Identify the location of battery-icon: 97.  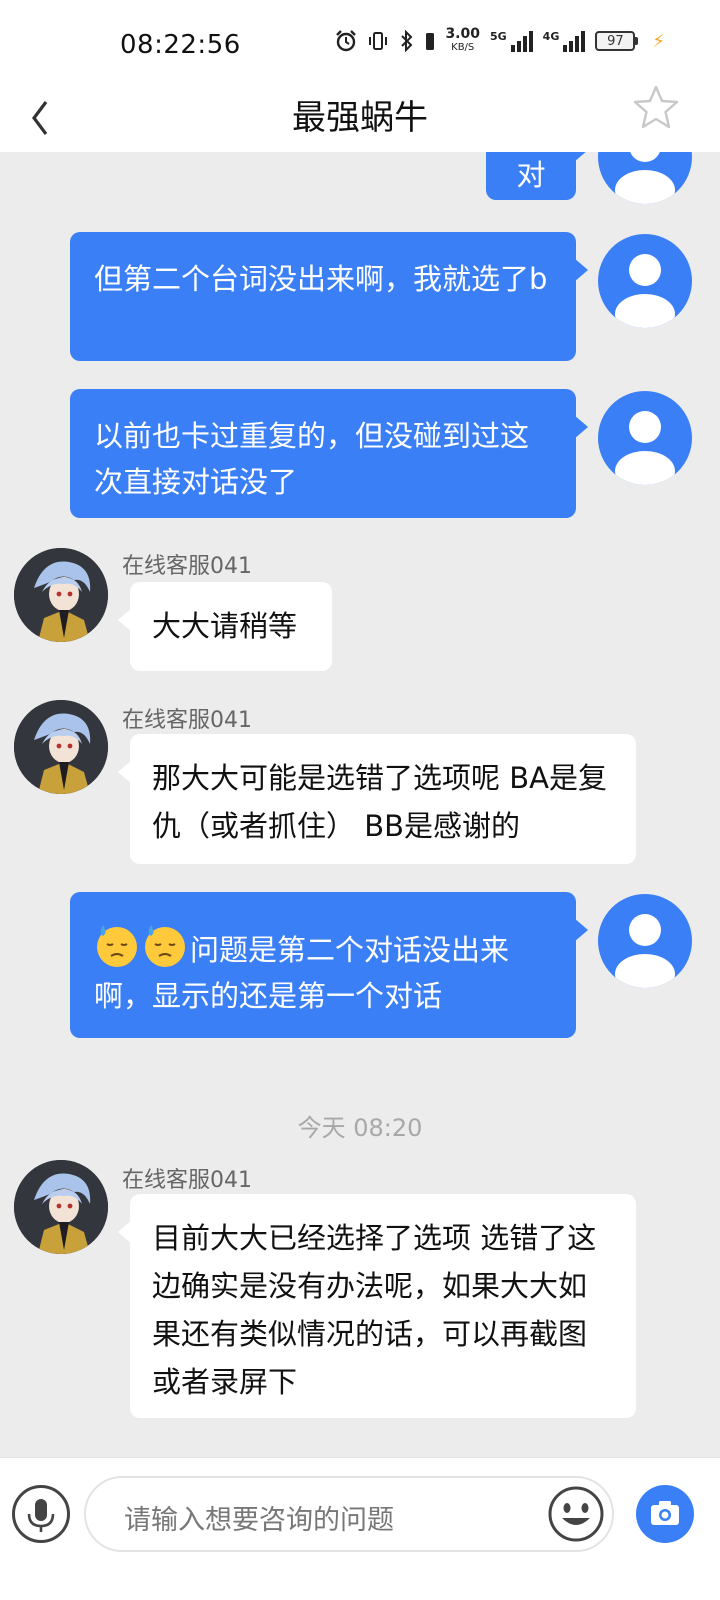
(617, 41).